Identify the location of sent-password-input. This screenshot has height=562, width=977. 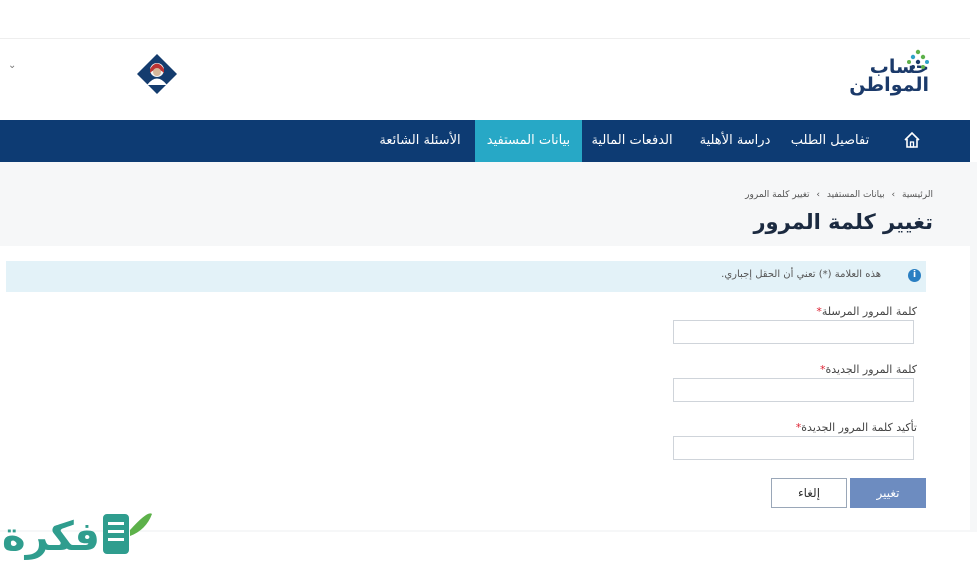
(793, 332).